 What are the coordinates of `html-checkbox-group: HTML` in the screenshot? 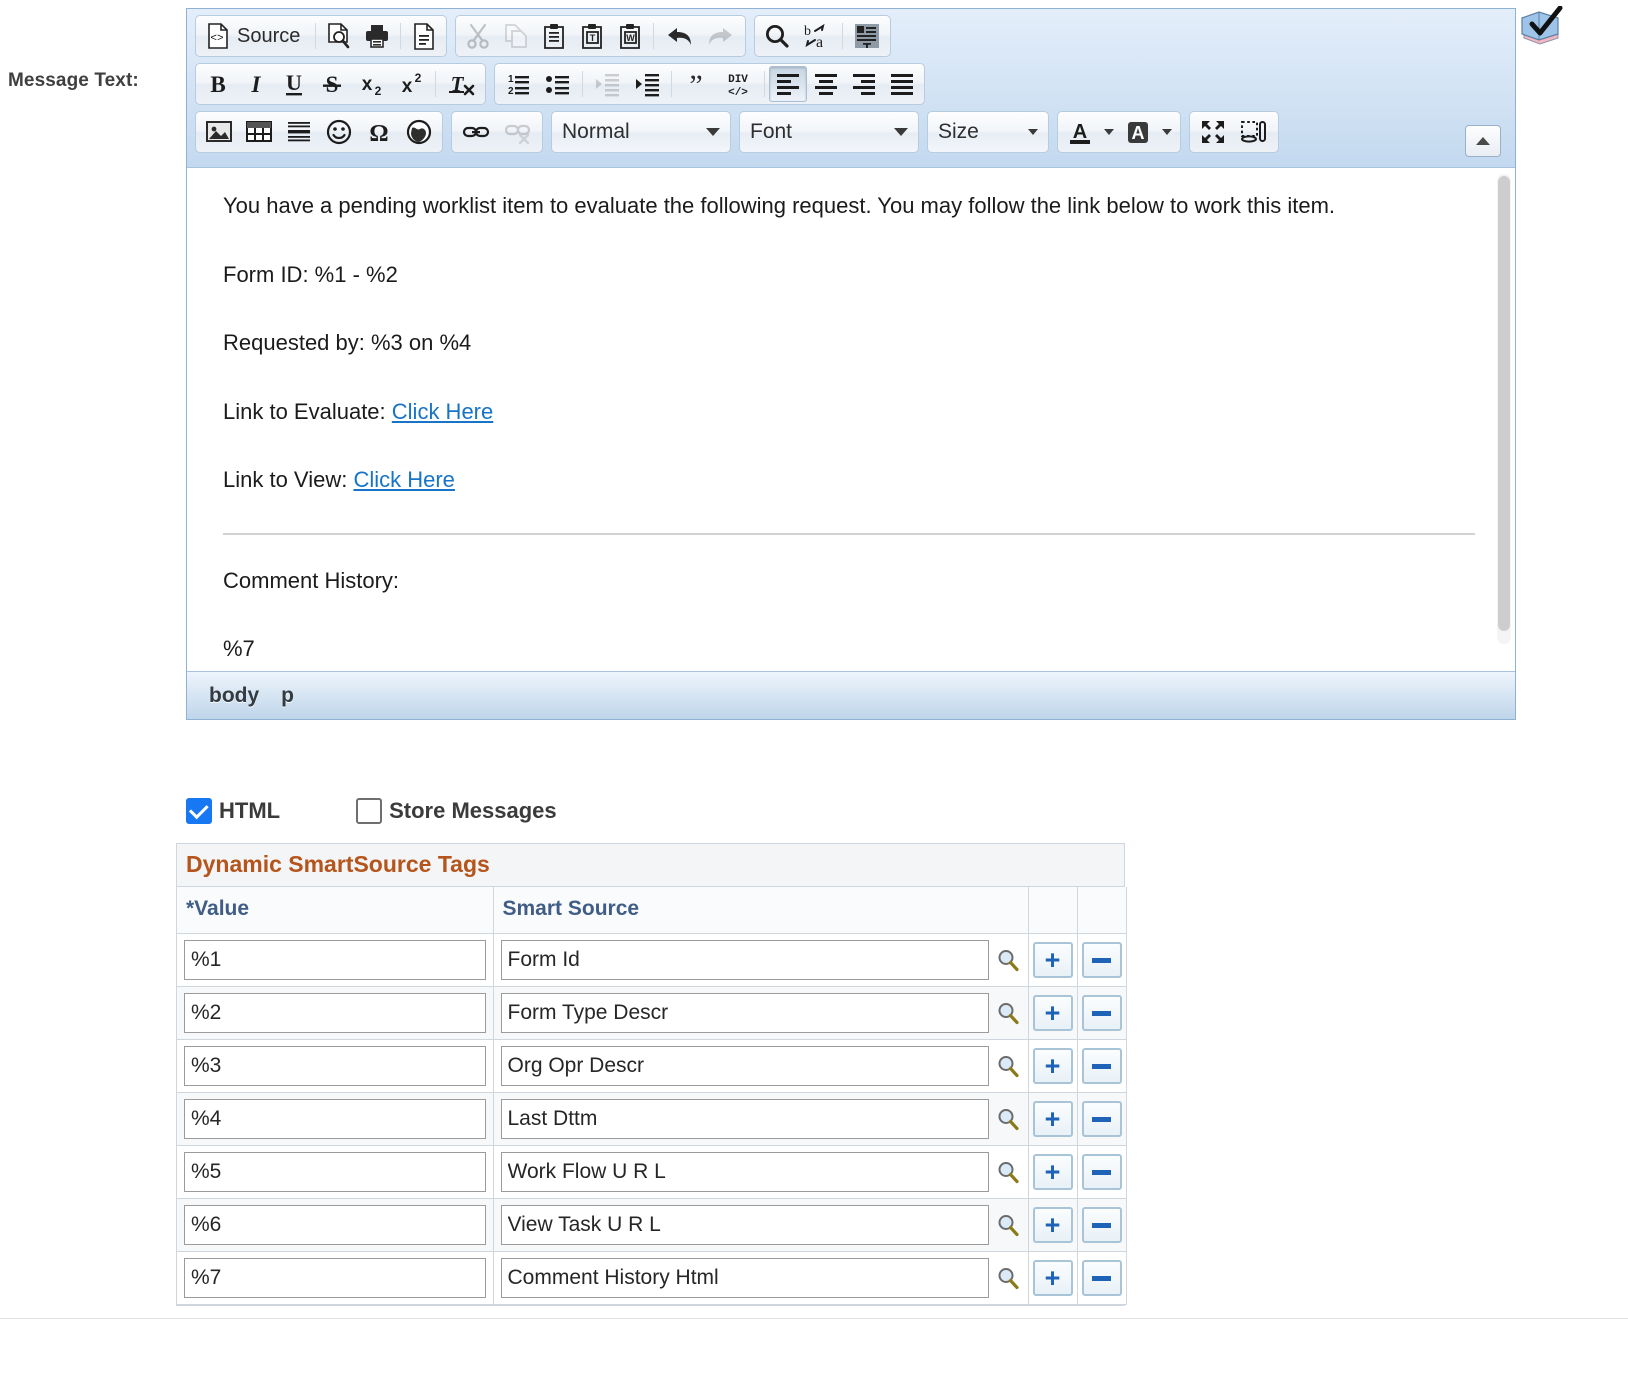 It's located at (233, 811).